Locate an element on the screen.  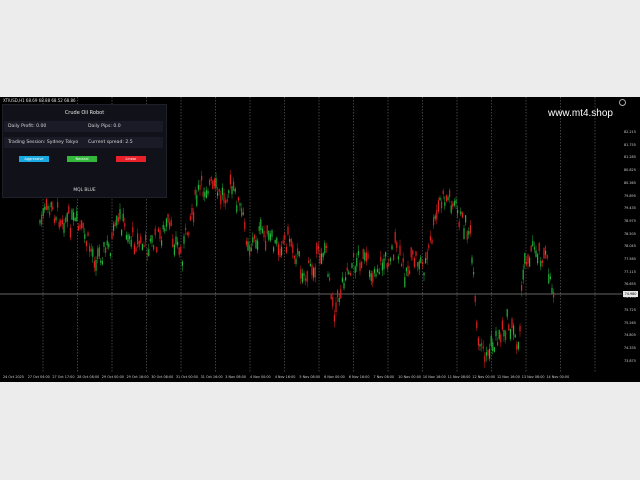
mode-button-3: Linear is located at coordinates (131, 159).